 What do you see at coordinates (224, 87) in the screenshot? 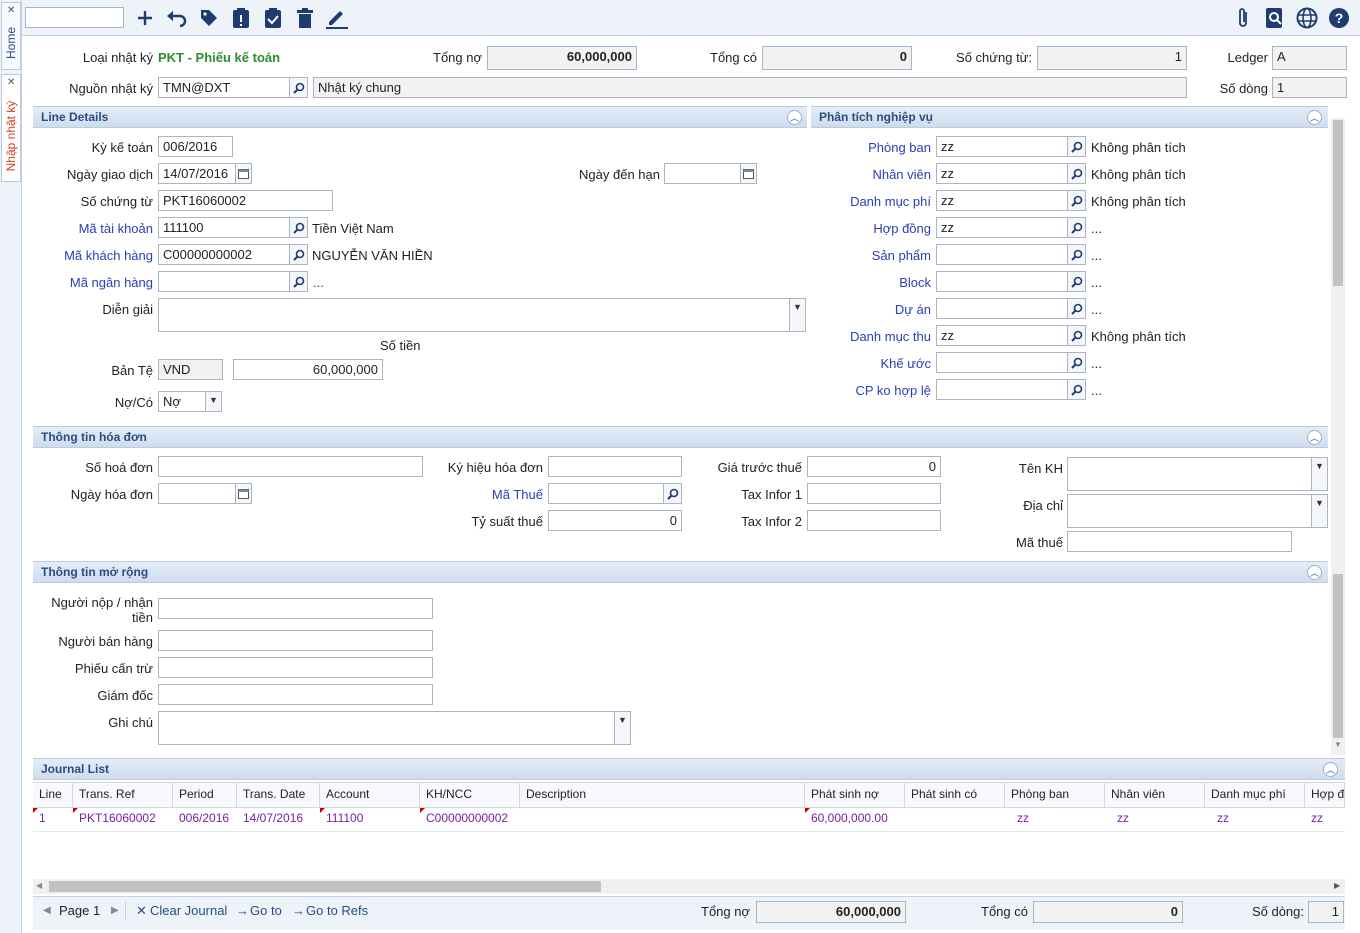
I see `source-input: TMN@DXT` at bounding box center [224, 87].